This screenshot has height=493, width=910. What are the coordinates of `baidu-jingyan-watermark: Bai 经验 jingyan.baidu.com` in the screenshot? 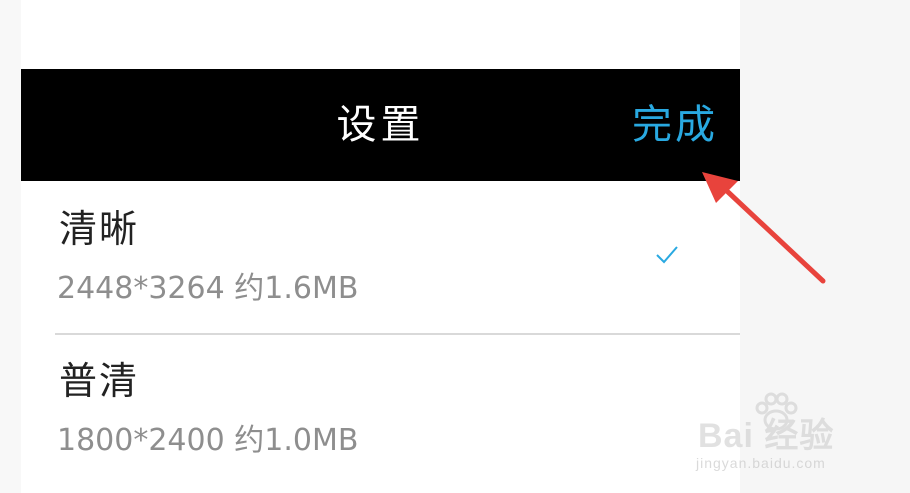 It's located at (796, 437).